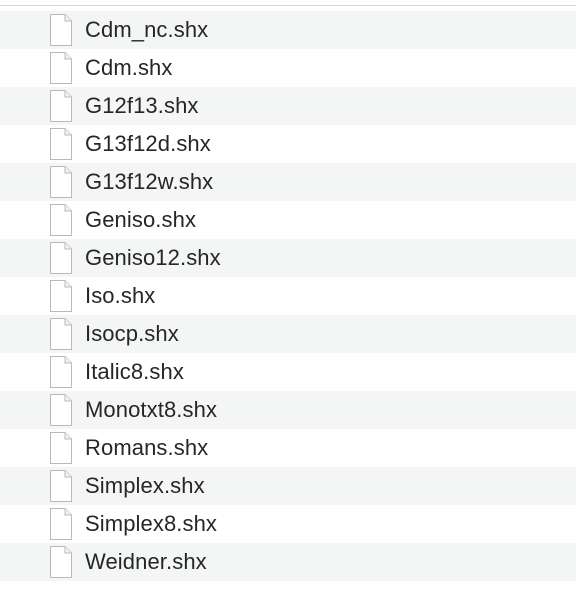 This screenshot has width=576, height=600. Describe the element at coordinates (132, 333) in the screenshot. I see `file-name: Isocp.shx` at that location.